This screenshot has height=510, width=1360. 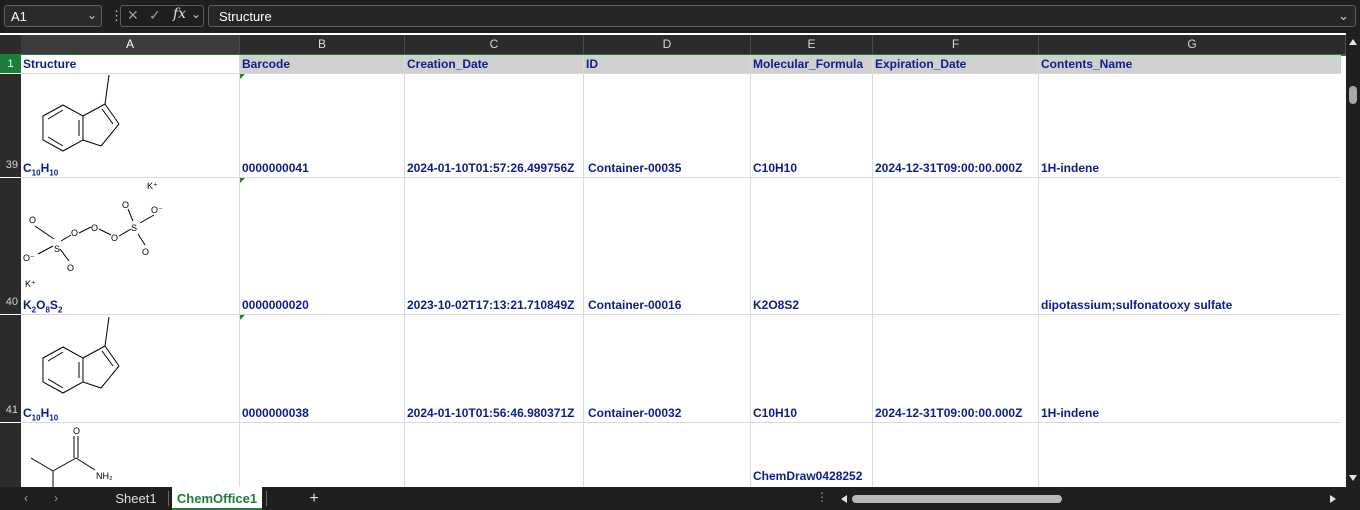 I want to click on header-cell-contents-name: Contents_Name, so click(x=1086, y=64).